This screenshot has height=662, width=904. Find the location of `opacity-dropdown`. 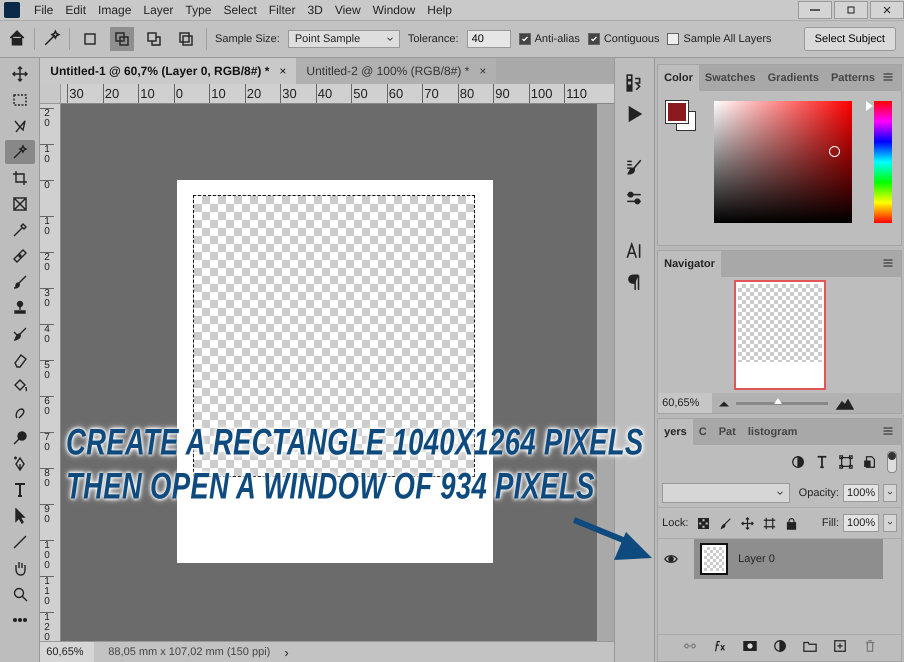

opacity-dropdown is located at coordinates (890, 493).